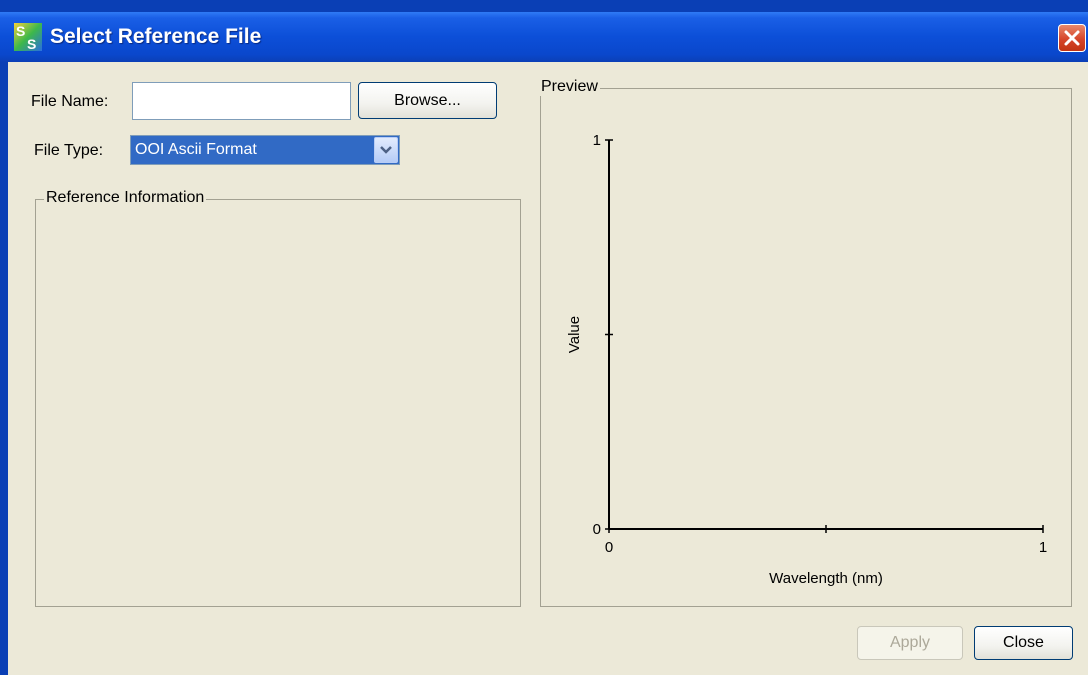 The image size is (1088, 675). What do you see at coordinates (597, 140) in the screenshot?
I see `y-tick-label: 1` at bounding box center [597, 140].